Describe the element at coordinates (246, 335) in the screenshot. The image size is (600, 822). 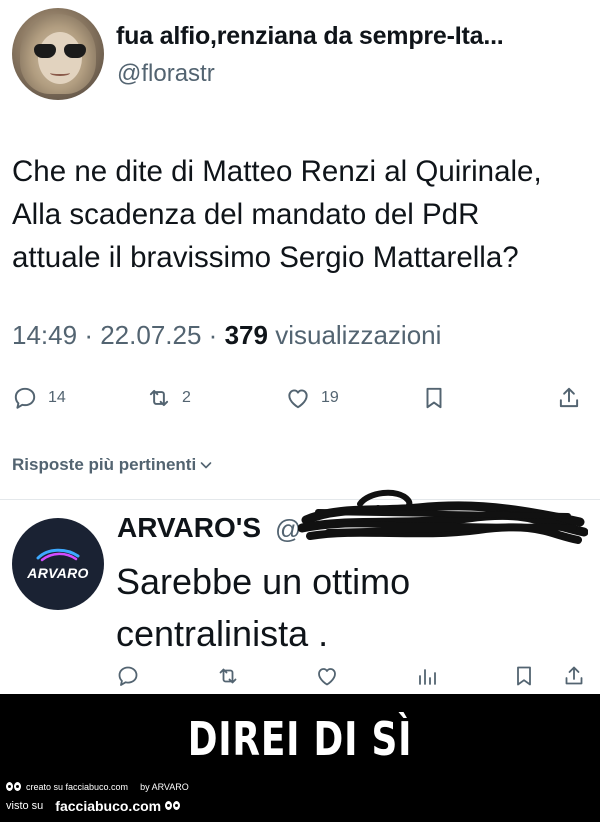
I see `views-count: 379` at that location.